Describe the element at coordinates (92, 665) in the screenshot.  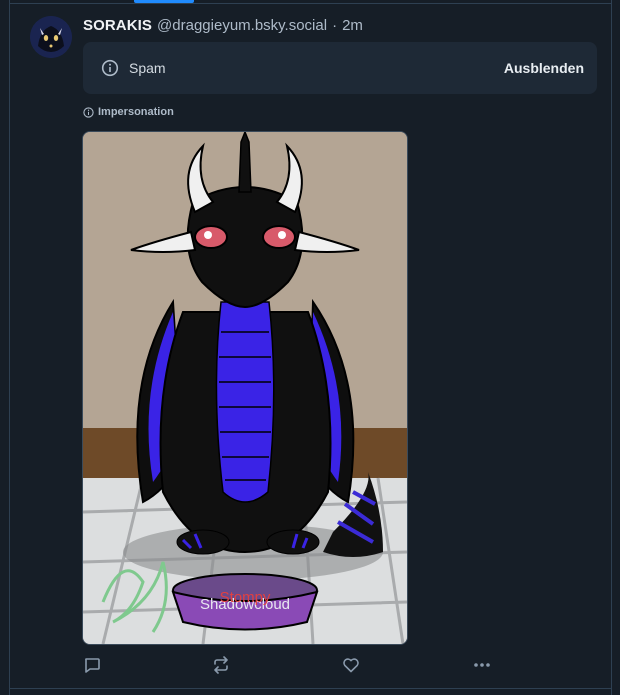
I see `reply-icon` at that location.